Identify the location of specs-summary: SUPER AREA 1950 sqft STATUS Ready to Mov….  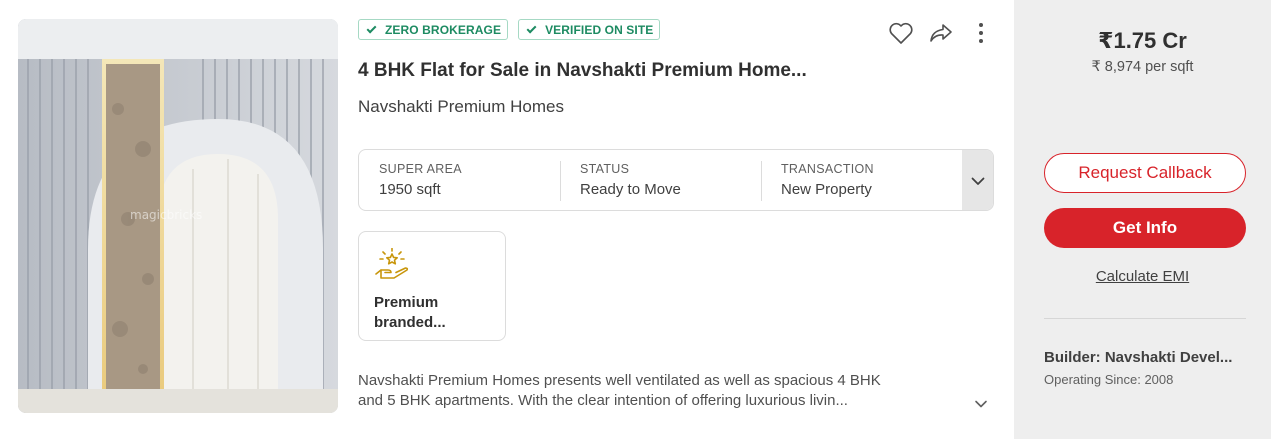
(676, 180).